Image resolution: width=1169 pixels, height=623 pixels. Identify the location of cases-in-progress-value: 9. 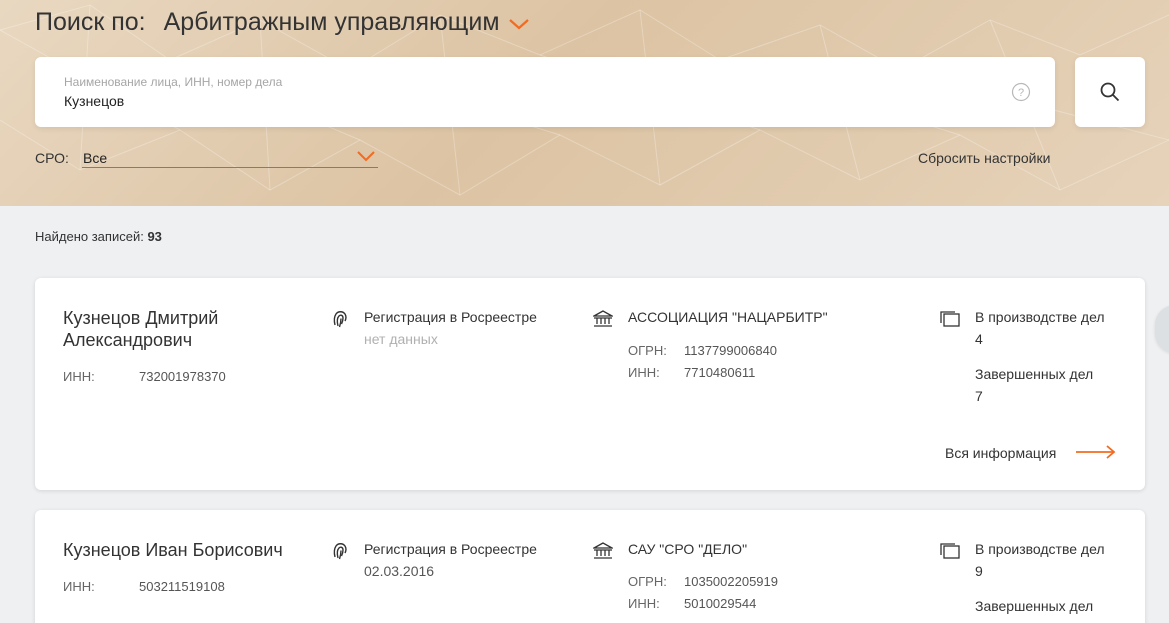
(979, 571).